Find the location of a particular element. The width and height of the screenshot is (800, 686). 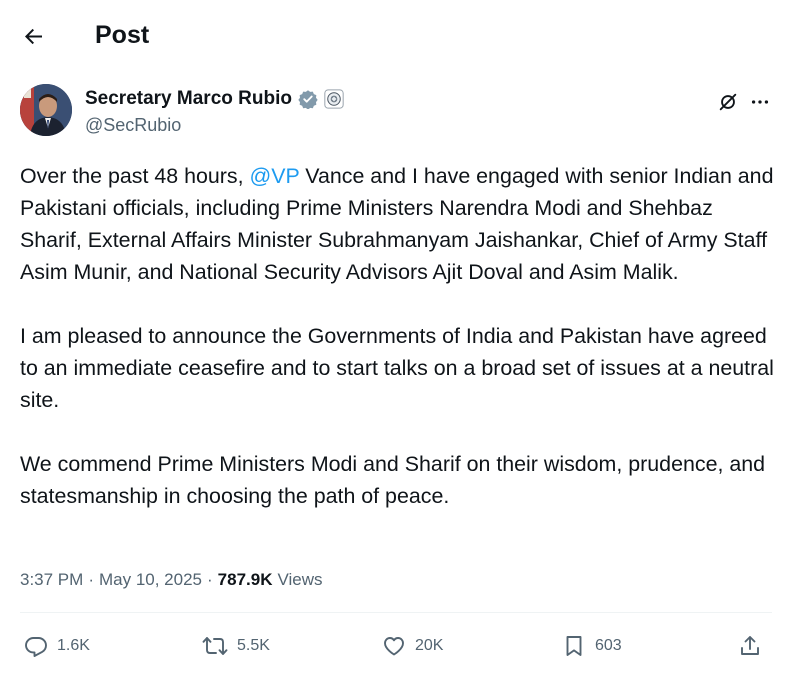

grok-icon is located at coordinates (728, 102).